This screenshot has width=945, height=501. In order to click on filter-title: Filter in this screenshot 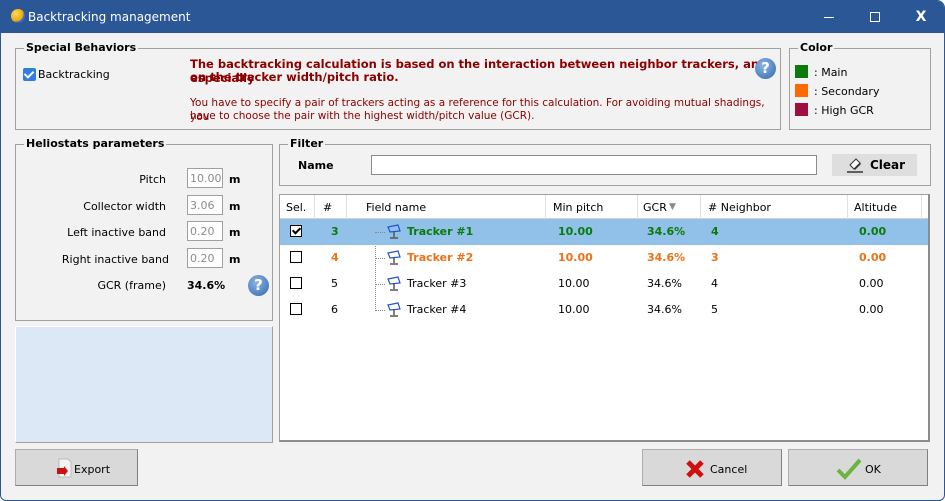, I will do `click(307, 143)`.